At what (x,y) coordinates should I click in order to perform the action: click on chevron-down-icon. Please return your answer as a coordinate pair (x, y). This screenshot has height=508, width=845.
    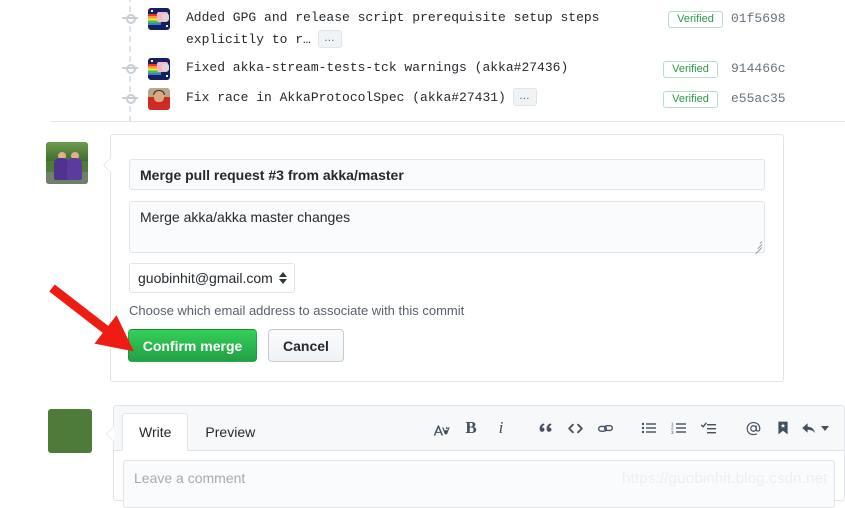
    Looking at the image, I should click on (825, 428).